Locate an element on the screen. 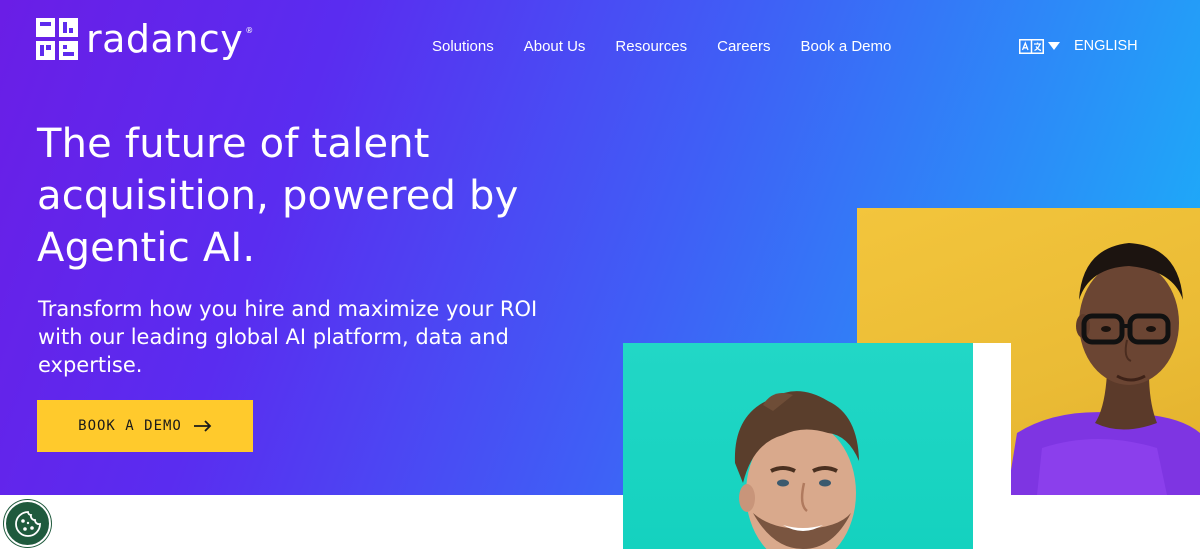 The height and width of the screenshot is (549, 1200). nav-resources: Resources is located at coordinates (651, 46).